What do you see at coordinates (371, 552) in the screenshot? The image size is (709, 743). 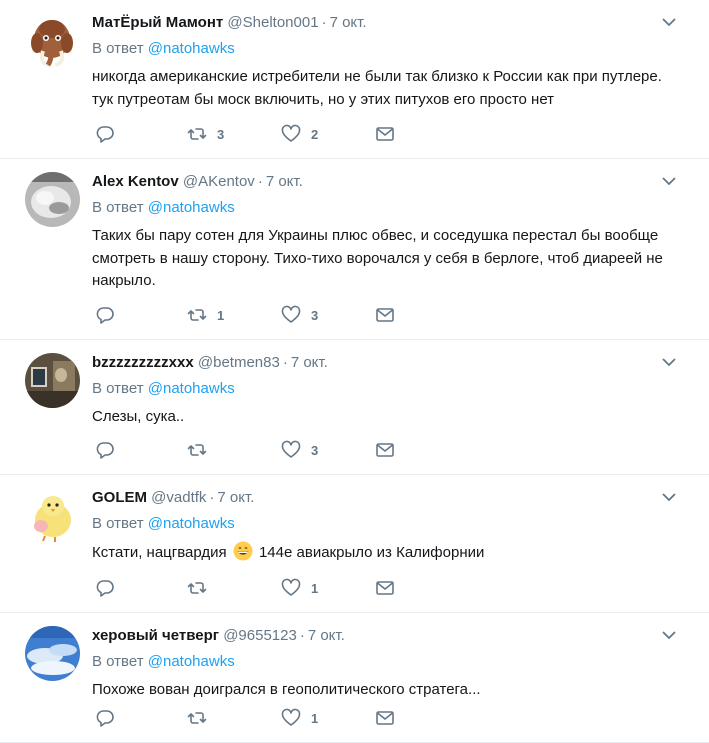 I see `tweet-text-after: 144е авиакрыло из Калифорнии` at bounding box center [371, 552].